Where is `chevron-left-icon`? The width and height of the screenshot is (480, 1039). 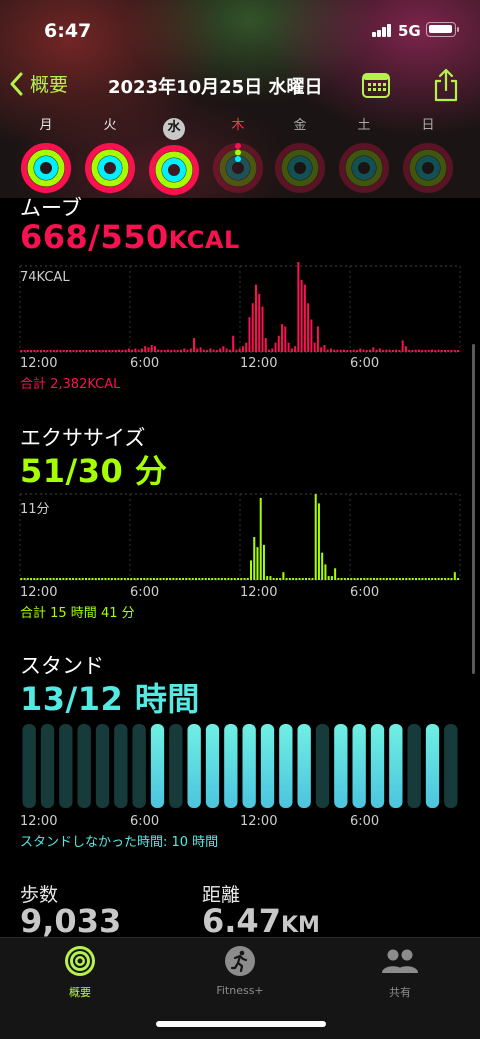
chevron-left-icon is located at coordinates (16, 83).